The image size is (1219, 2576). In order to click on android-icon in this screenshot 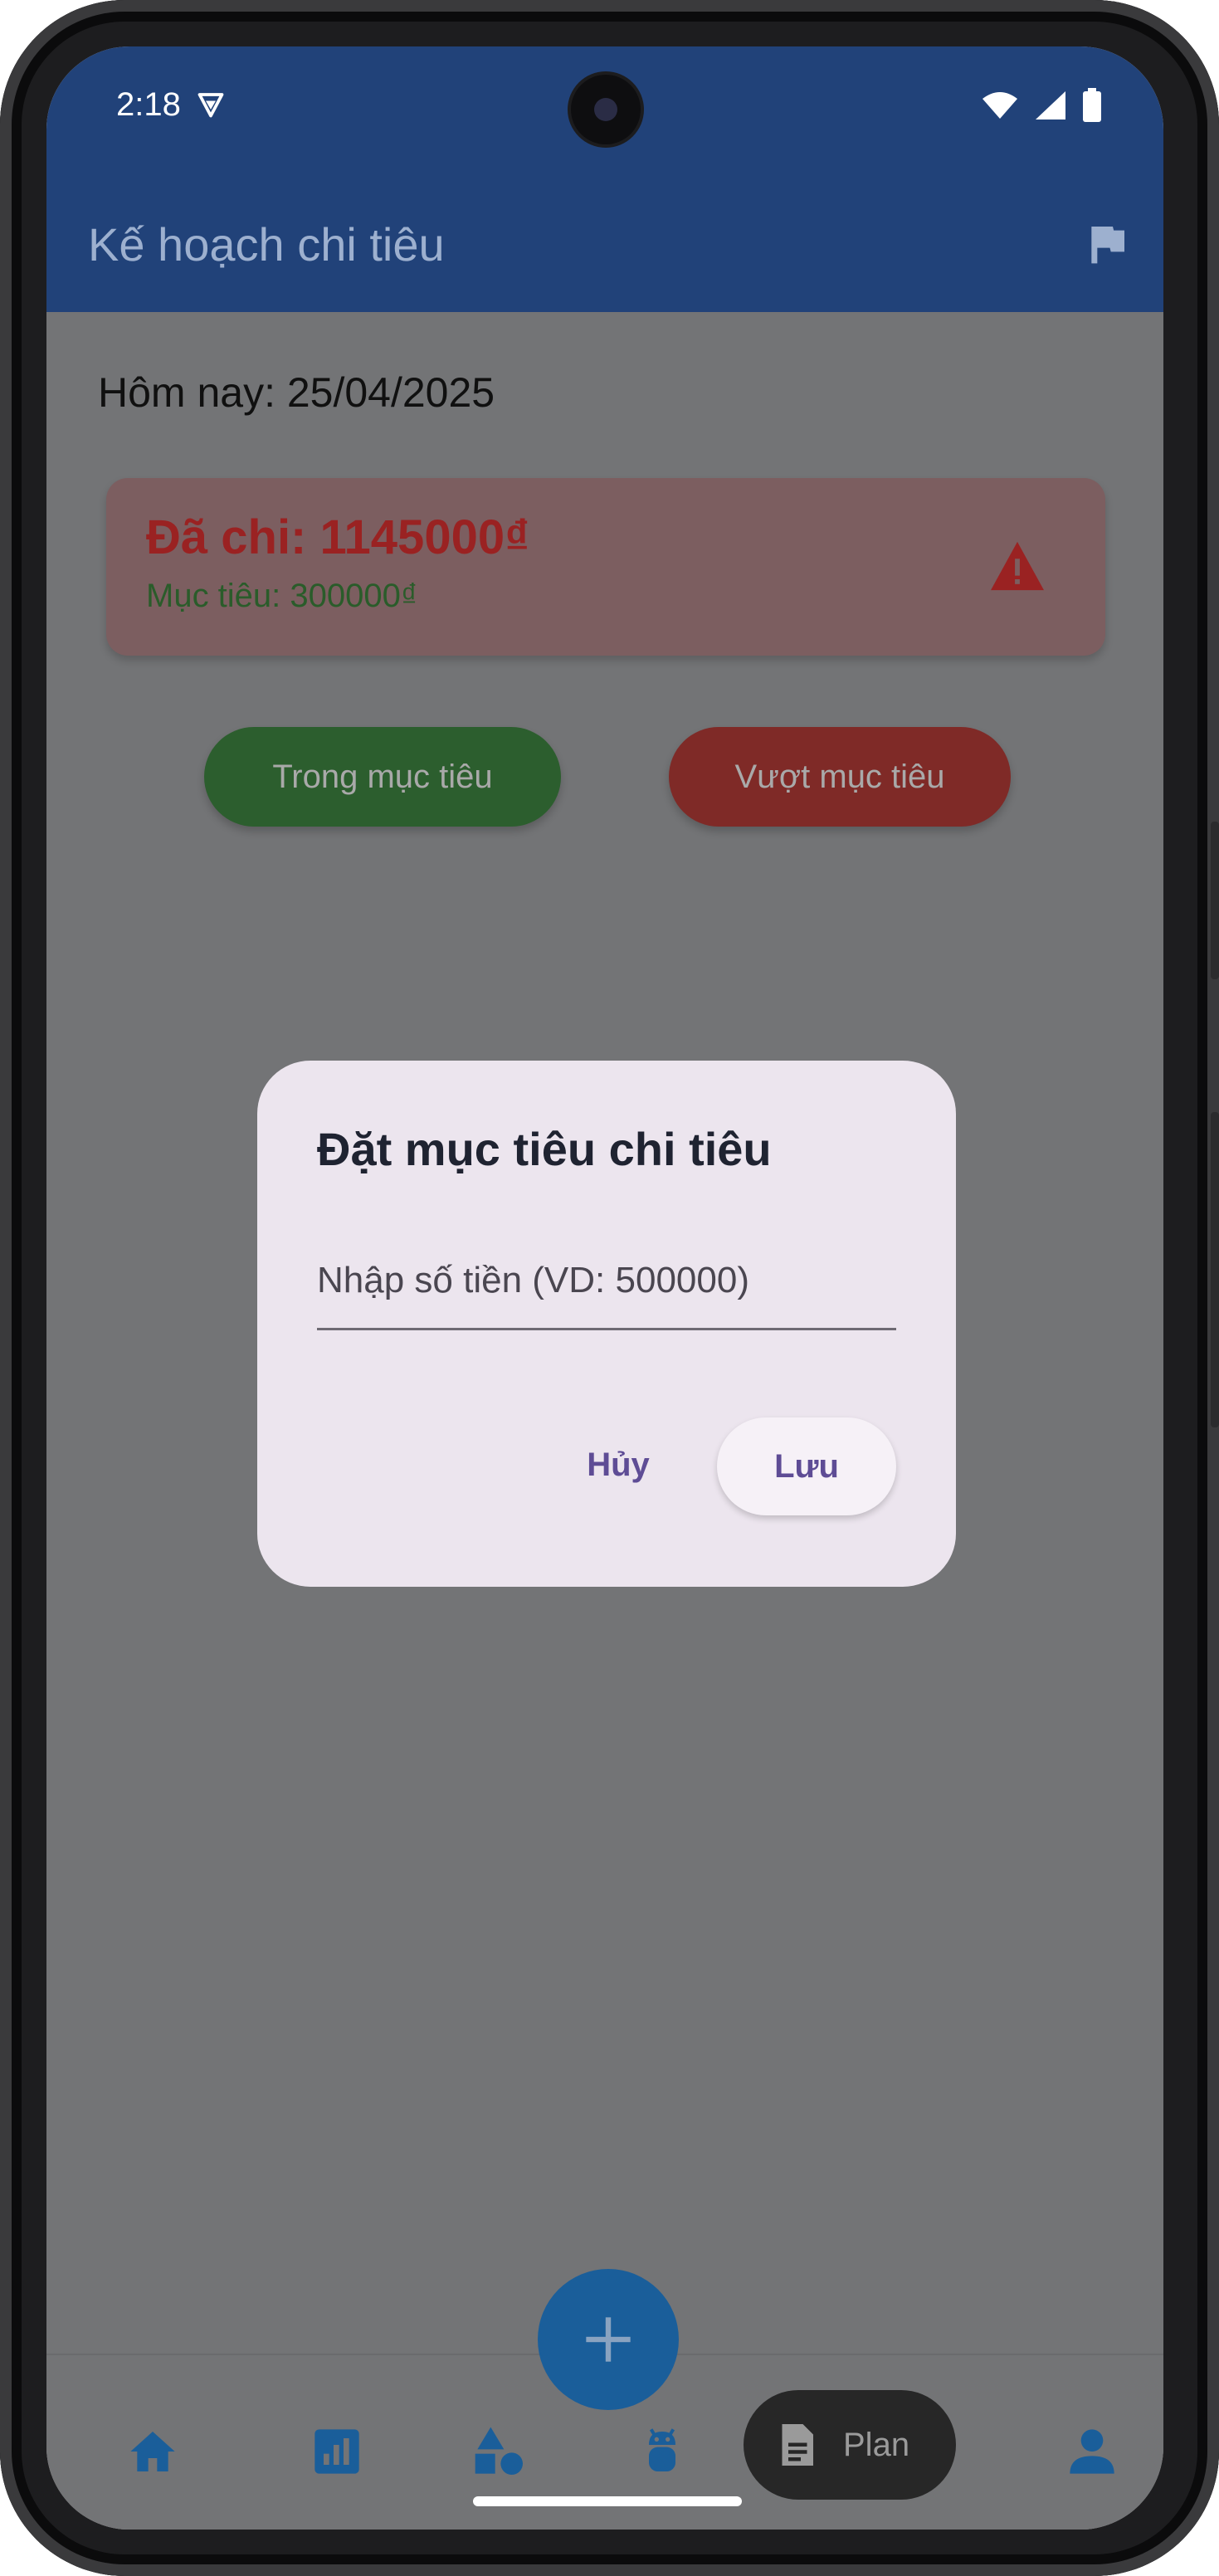, I will do `click(663, 2452)`.